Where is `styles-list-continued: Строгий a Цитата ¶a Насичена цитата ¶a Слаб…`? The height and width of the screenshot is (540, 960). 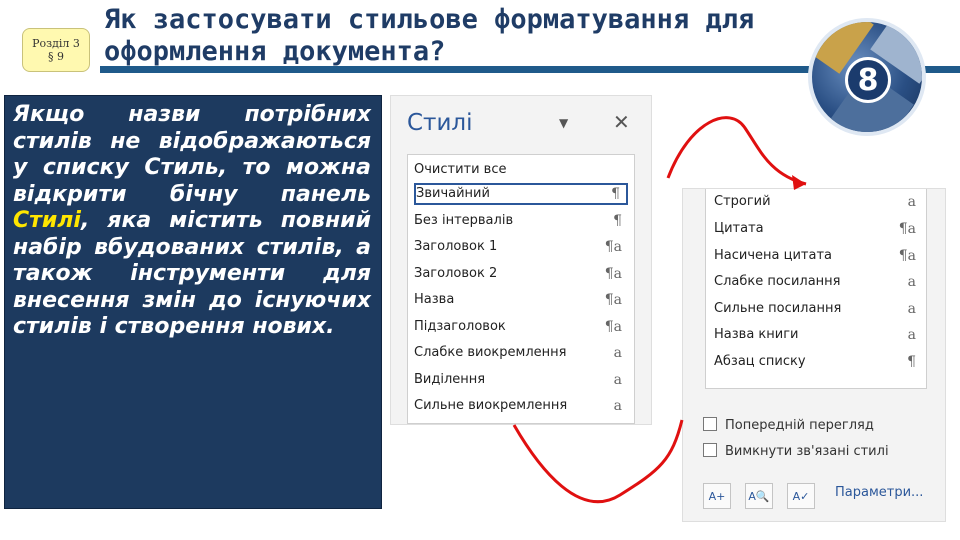
styles-list-continued: Строгий a Цитата ¶a Насичена цитата ¶a Слаб… is located at coordinates (816, 289).